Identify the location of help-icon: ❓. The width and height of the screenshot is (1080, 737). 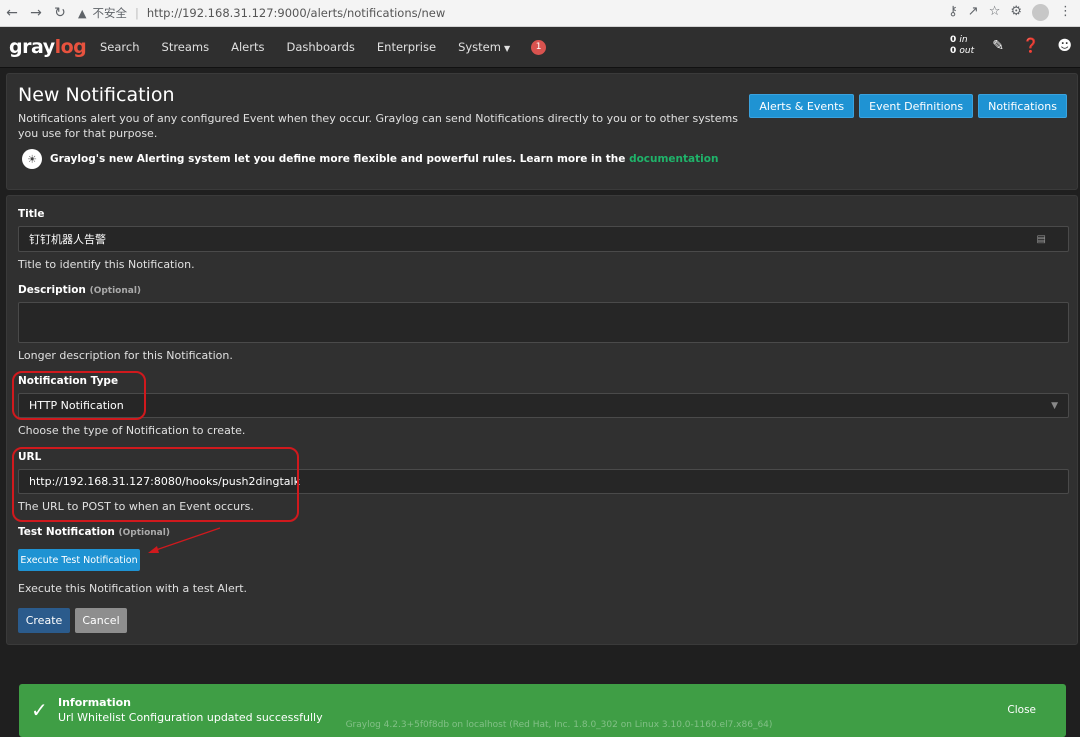
(1030, 46).